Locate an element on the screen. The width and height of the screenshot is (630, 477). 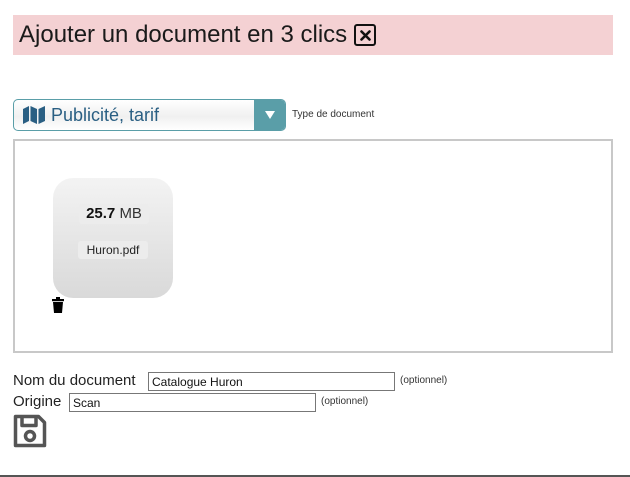
trash-icon is located at coordinates (58, 307).